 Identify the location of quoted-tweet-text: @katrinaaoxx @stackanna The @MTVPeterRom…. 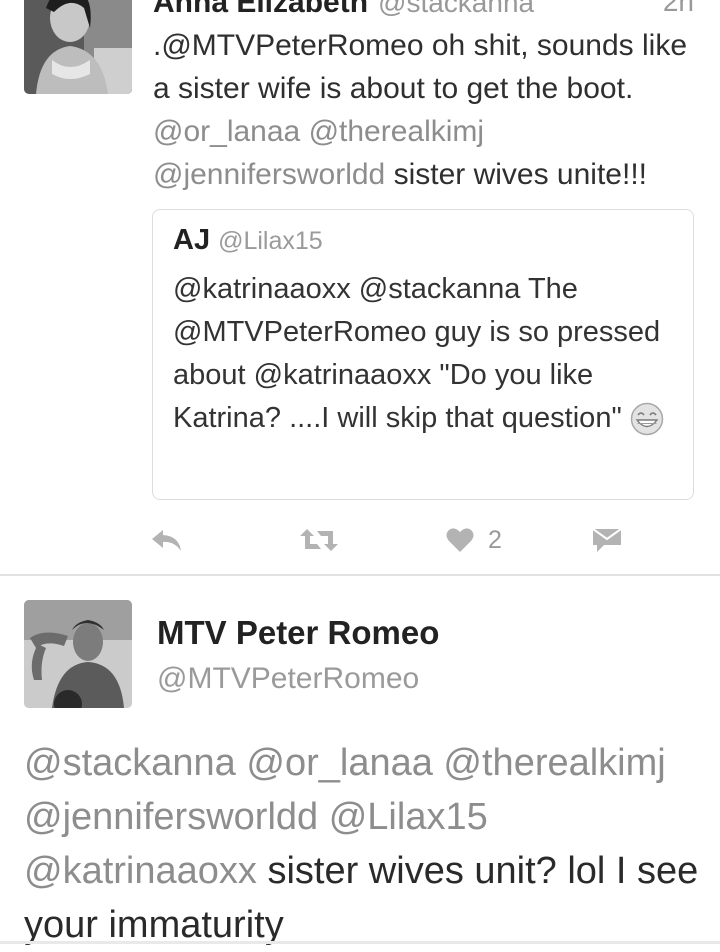
(423, 354).